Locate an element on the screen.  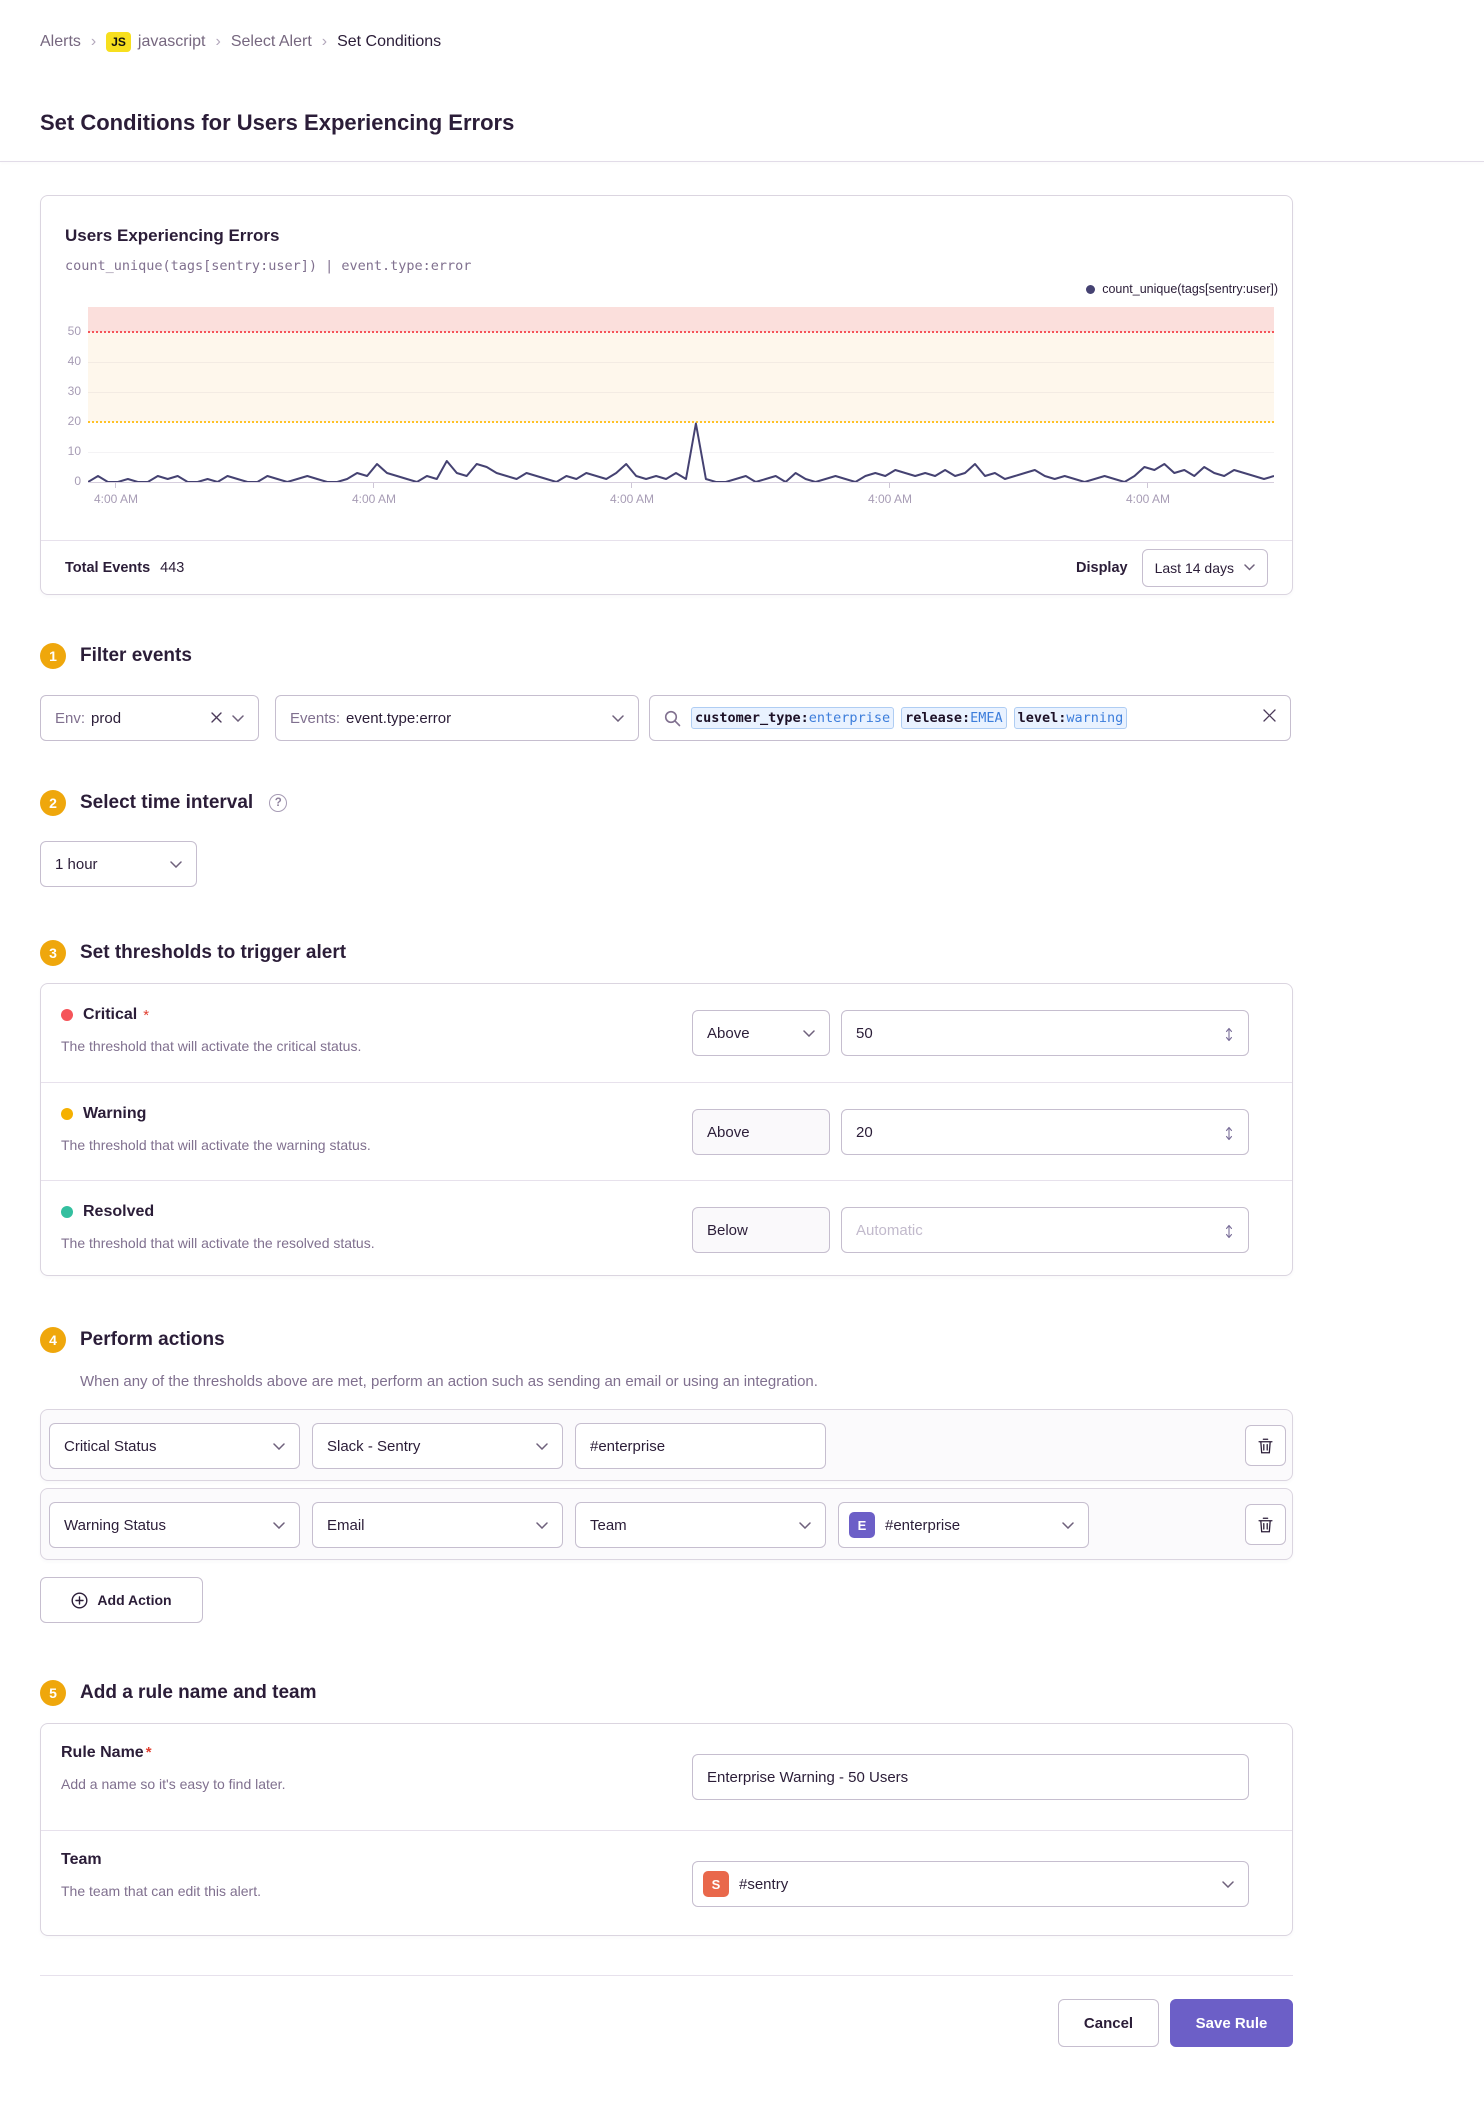
environment-label: Env: is located at coordinates (70, 718).